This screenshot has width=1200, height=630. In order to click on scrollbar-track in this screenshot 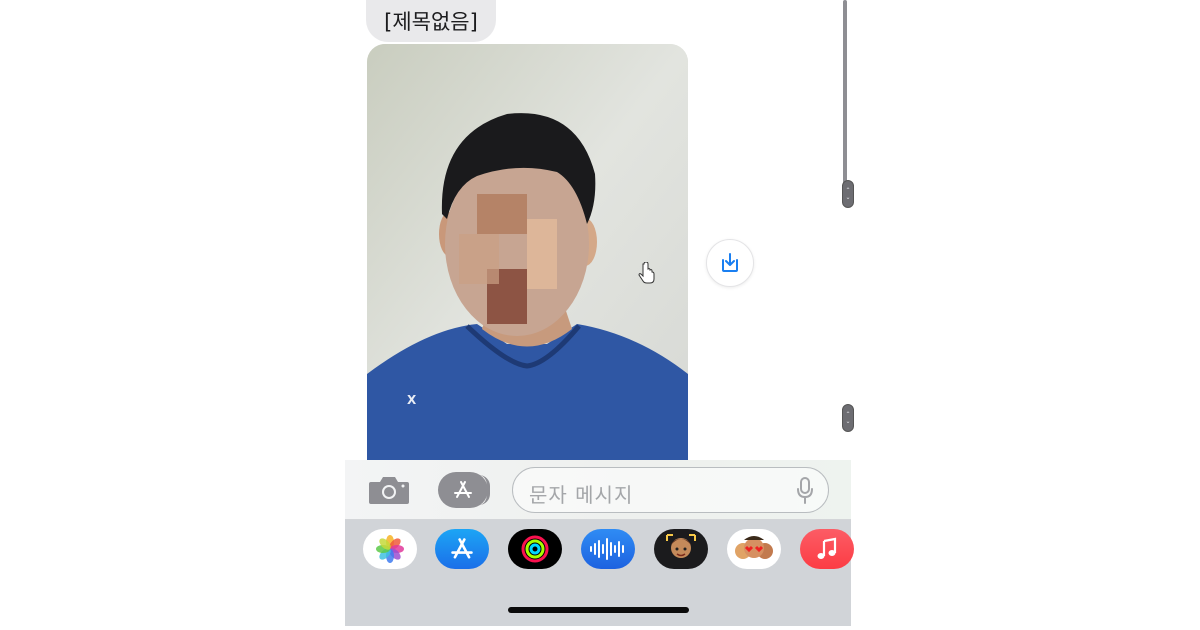, I will do `click(845, 96)`.